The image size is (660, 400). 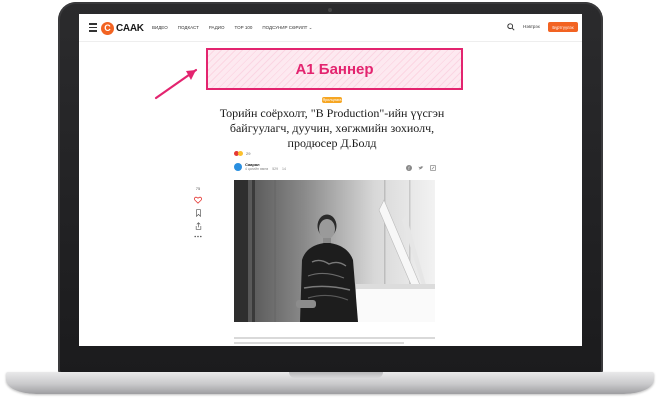 I want to click on comment-count: 14, so click(x=284, y=169).